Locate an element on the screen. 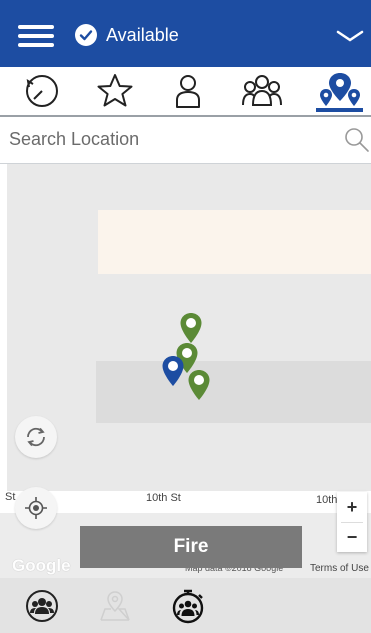 This screenshot has height=633, width=371. street-label: St is located at coordinates (10, 497).